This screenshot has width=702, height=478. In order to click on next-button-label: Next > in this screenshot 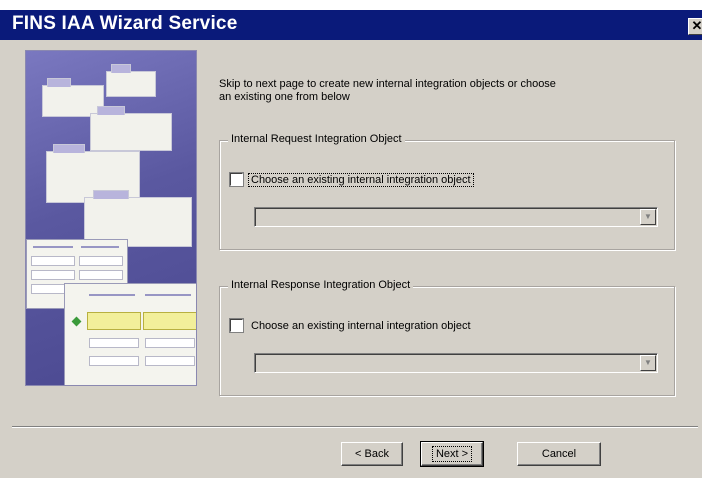, I will do `click(452, 454)`.